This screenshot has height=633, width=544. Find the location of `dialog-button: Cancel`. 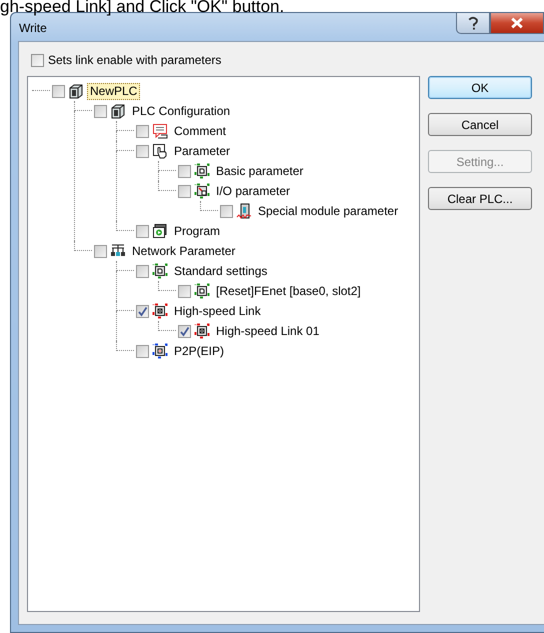

dialog-button: Cancel is located at coordinates (480, 124).